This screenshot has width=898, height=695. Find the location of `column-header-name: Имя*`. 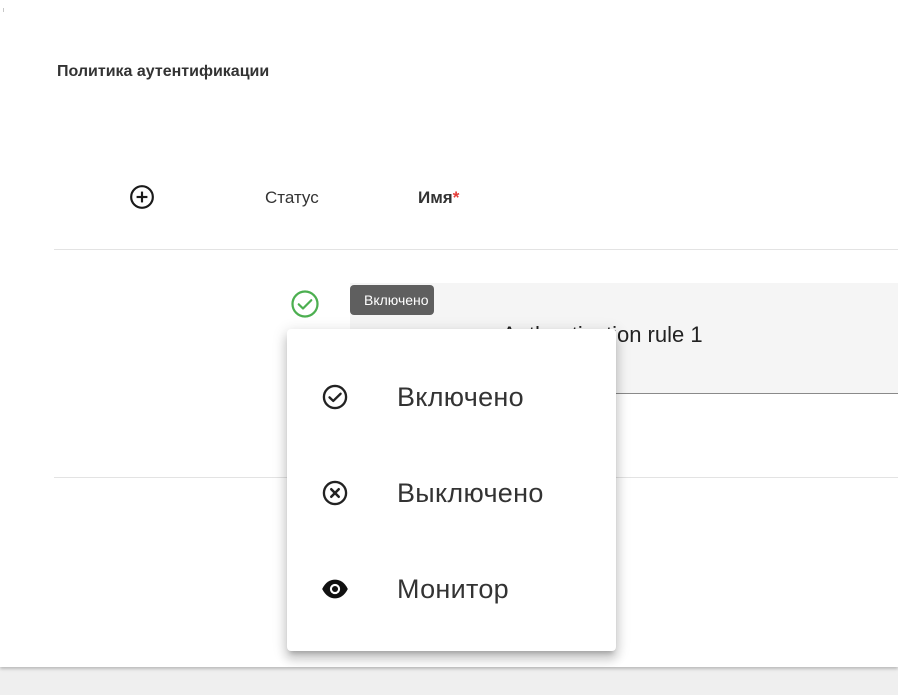

column-header-name: Имя* is located at coordinates (438, 198).